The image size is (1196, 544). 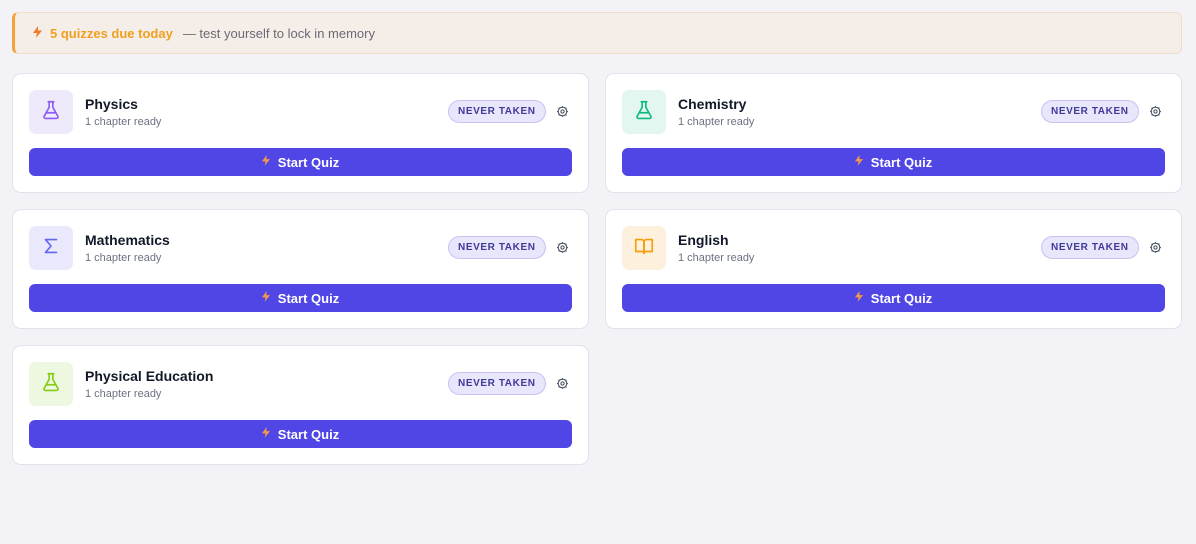 What do you see at coordinates (127, 240) in the screenshot?
I see `card-title: Mathematics` at bounding box center [127, 240].